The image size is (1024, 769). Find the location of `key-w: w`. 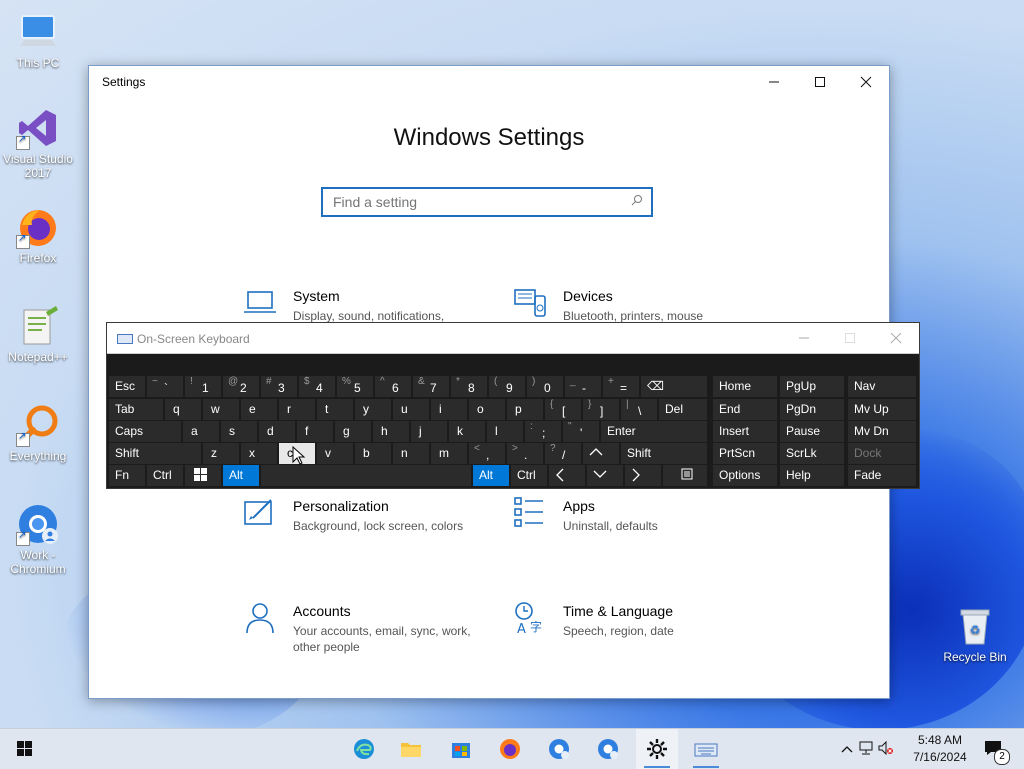

key-w: w is located at coordinates (221, 409).